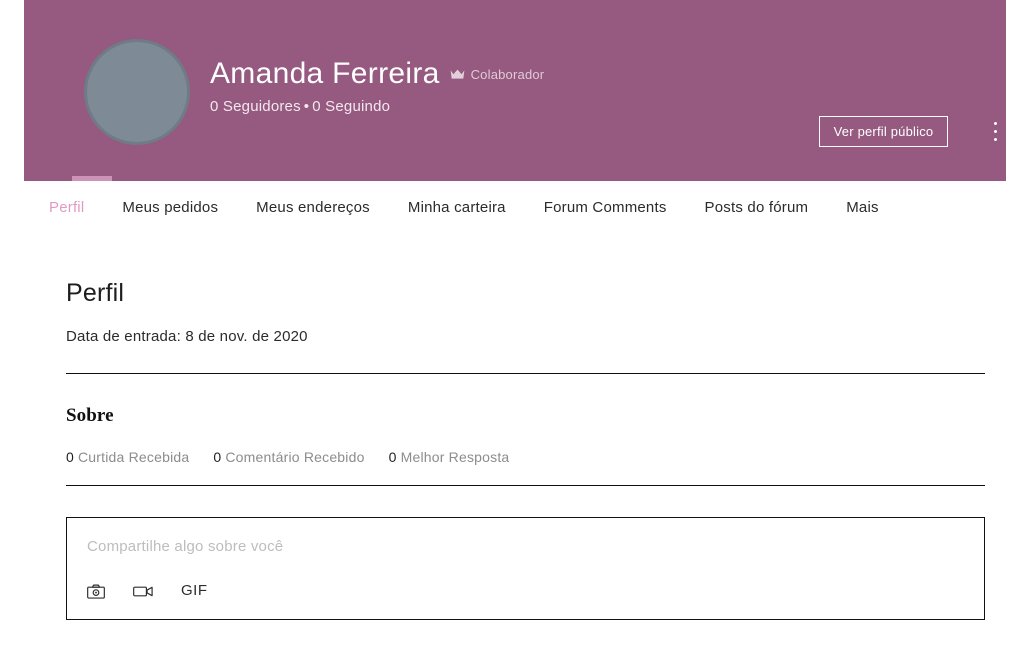 Image resolution: width=1031 pixels, height=647 pixels. I want to click on view-public-profile-button: Ver perfil público, so click(883, 131).